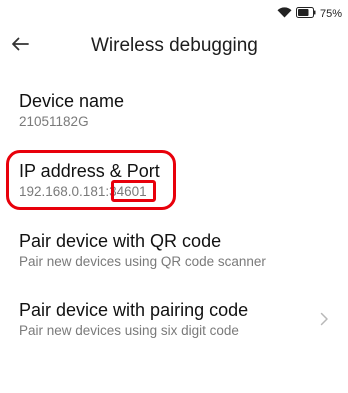 The height and width of the screenshot is (393, 348). What do you see at coordinates (120, 241) in the screenshot?
I see `item-title: Pair device with QR code` at bounding box center [120, 241].